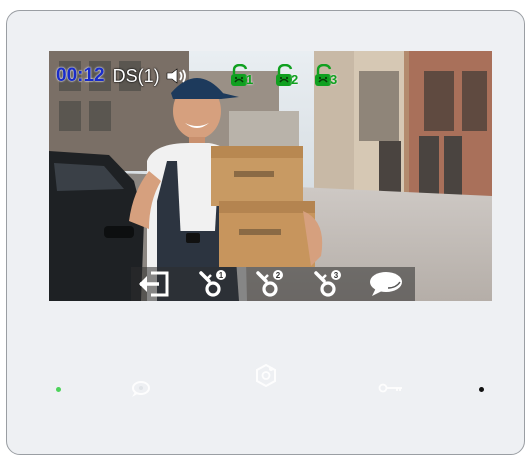 The height and width of the screenshot is (457, 527). I want to click on talk-hw-icon, so click(140, 389).